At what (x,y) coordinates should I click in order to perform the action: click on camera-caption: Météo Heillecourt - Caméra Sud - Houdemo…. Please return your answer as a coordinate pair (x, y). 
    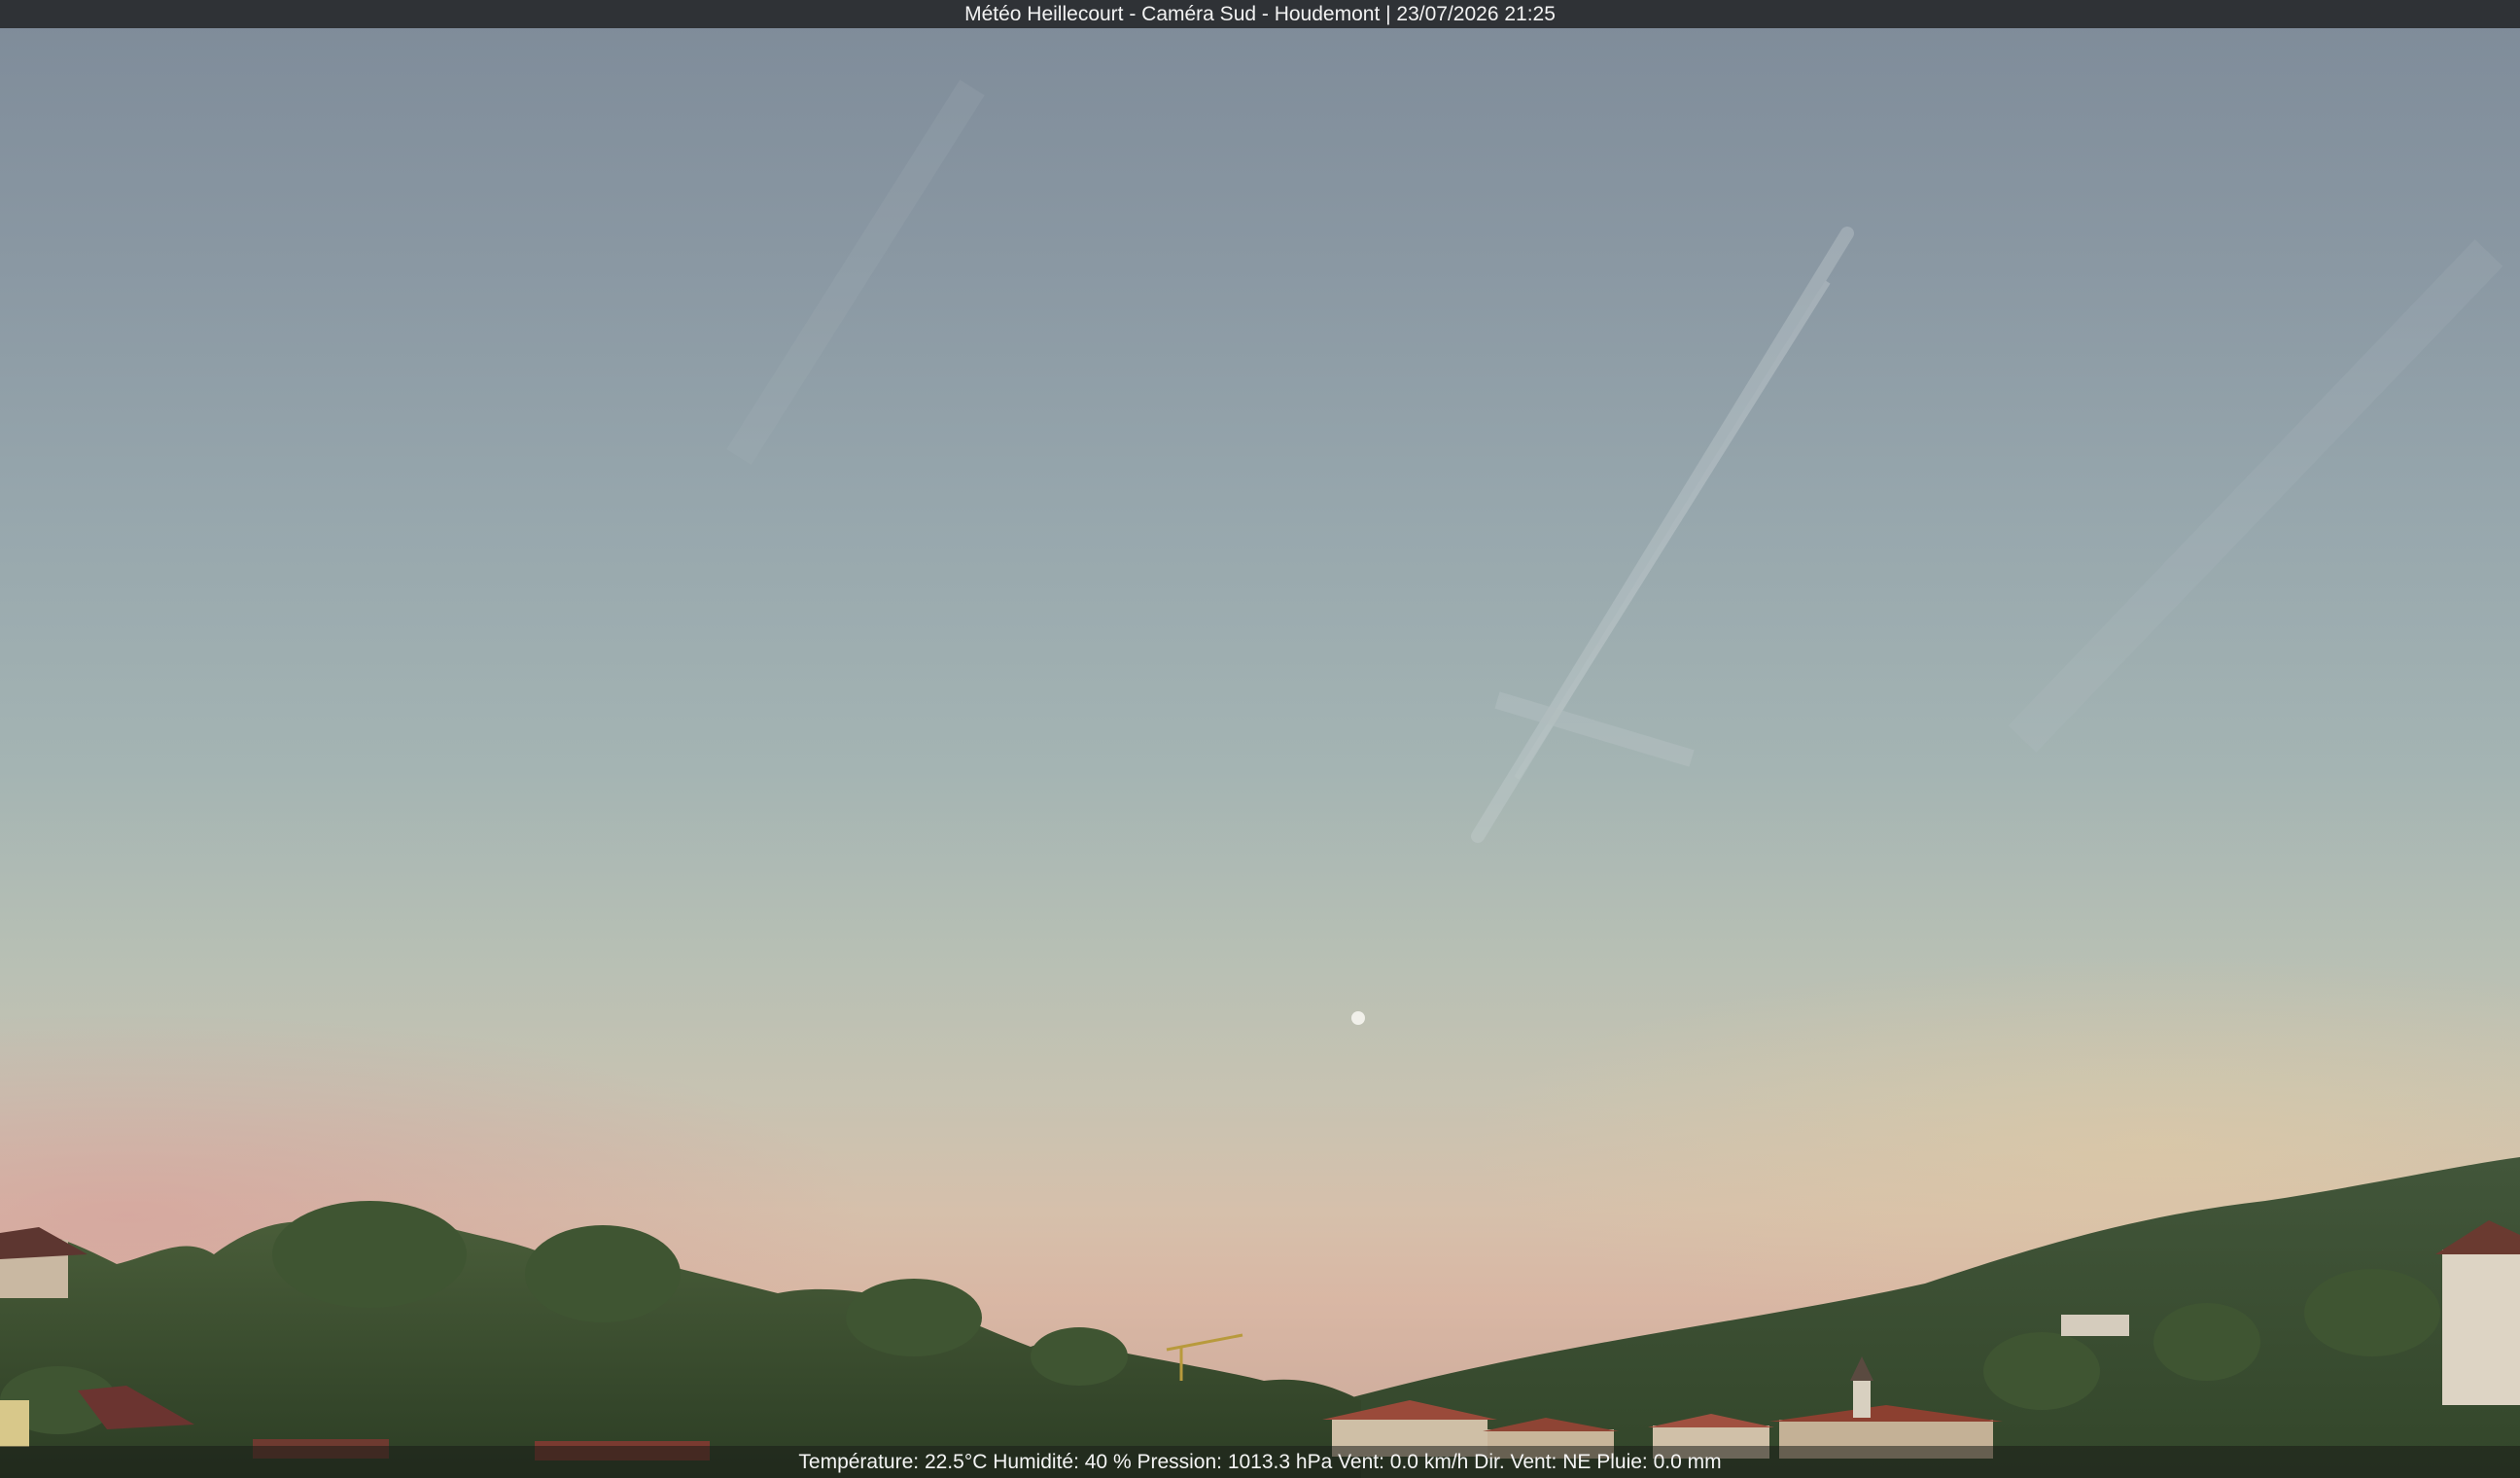
    Looking at the image, I should click on (1260, 14).